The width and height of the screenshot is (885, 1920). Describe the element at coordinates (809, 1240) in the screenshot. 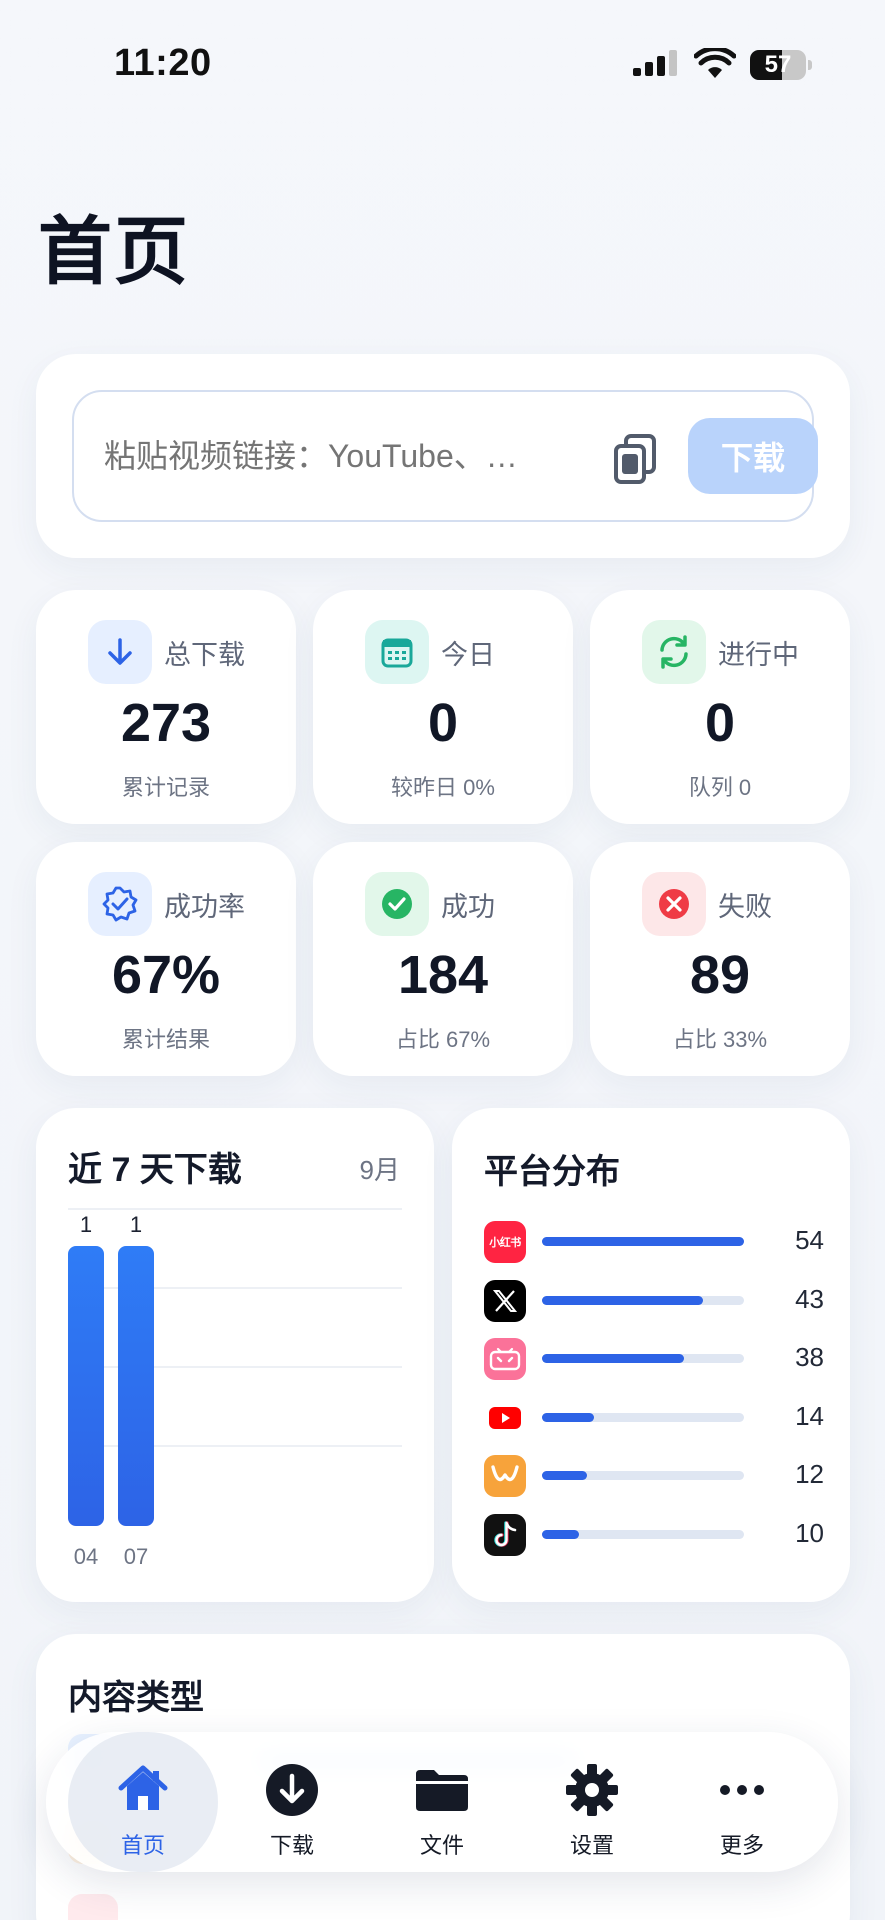

I see `platform-count: 54` at that location.